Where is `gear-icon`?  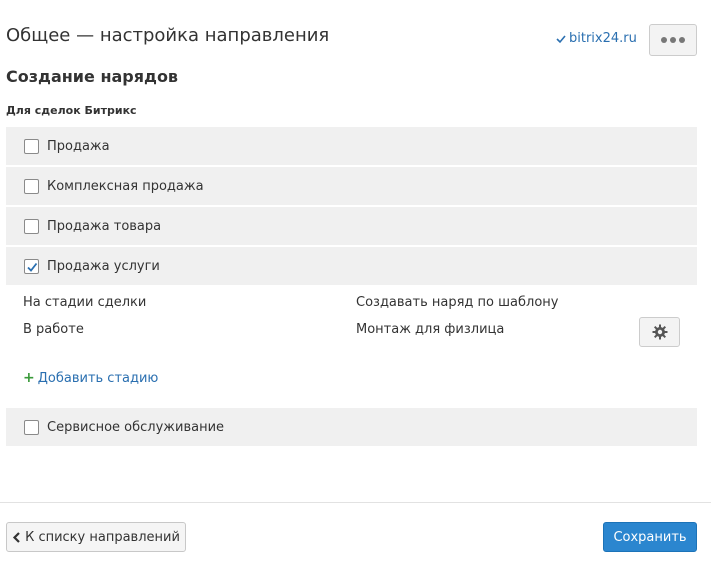 gear-icon is located at coordinates (659, 332).